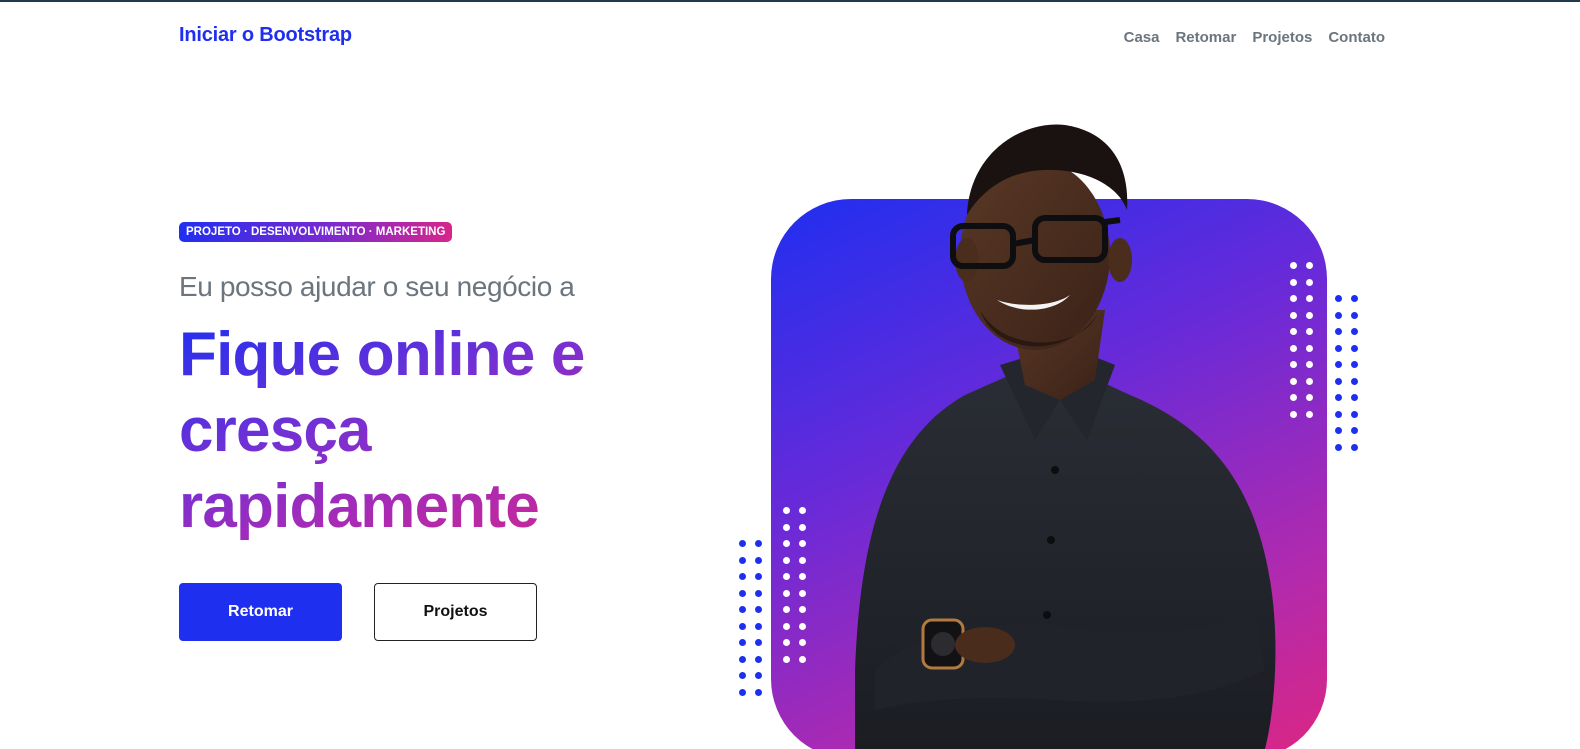  What do you see at coordinates (265, 35) in the screenshot?
I see `brand-link: Iniciar o Bootstrap` at bounding box center [265, 35].